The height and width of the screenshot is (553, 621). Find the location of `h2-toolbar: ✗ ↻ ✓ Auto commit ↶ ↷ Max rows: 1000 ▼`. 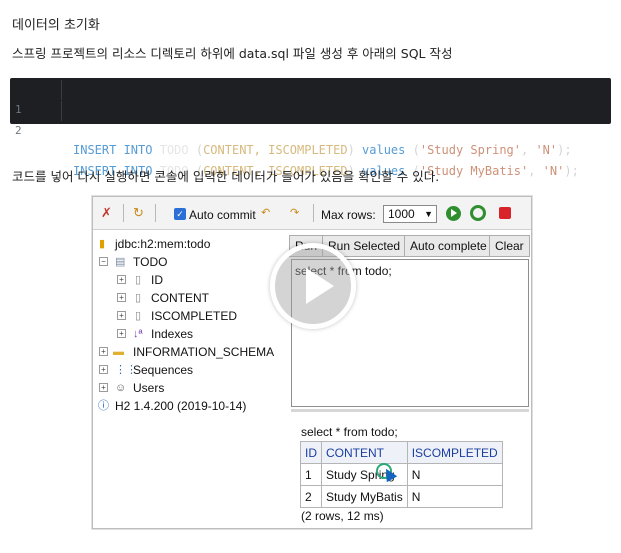

h2-toolbar: ✗ ↻ ✓ Auto commit ↶ ↷ Max rows: 1000 ▼ is located at coordinates (312, 213).